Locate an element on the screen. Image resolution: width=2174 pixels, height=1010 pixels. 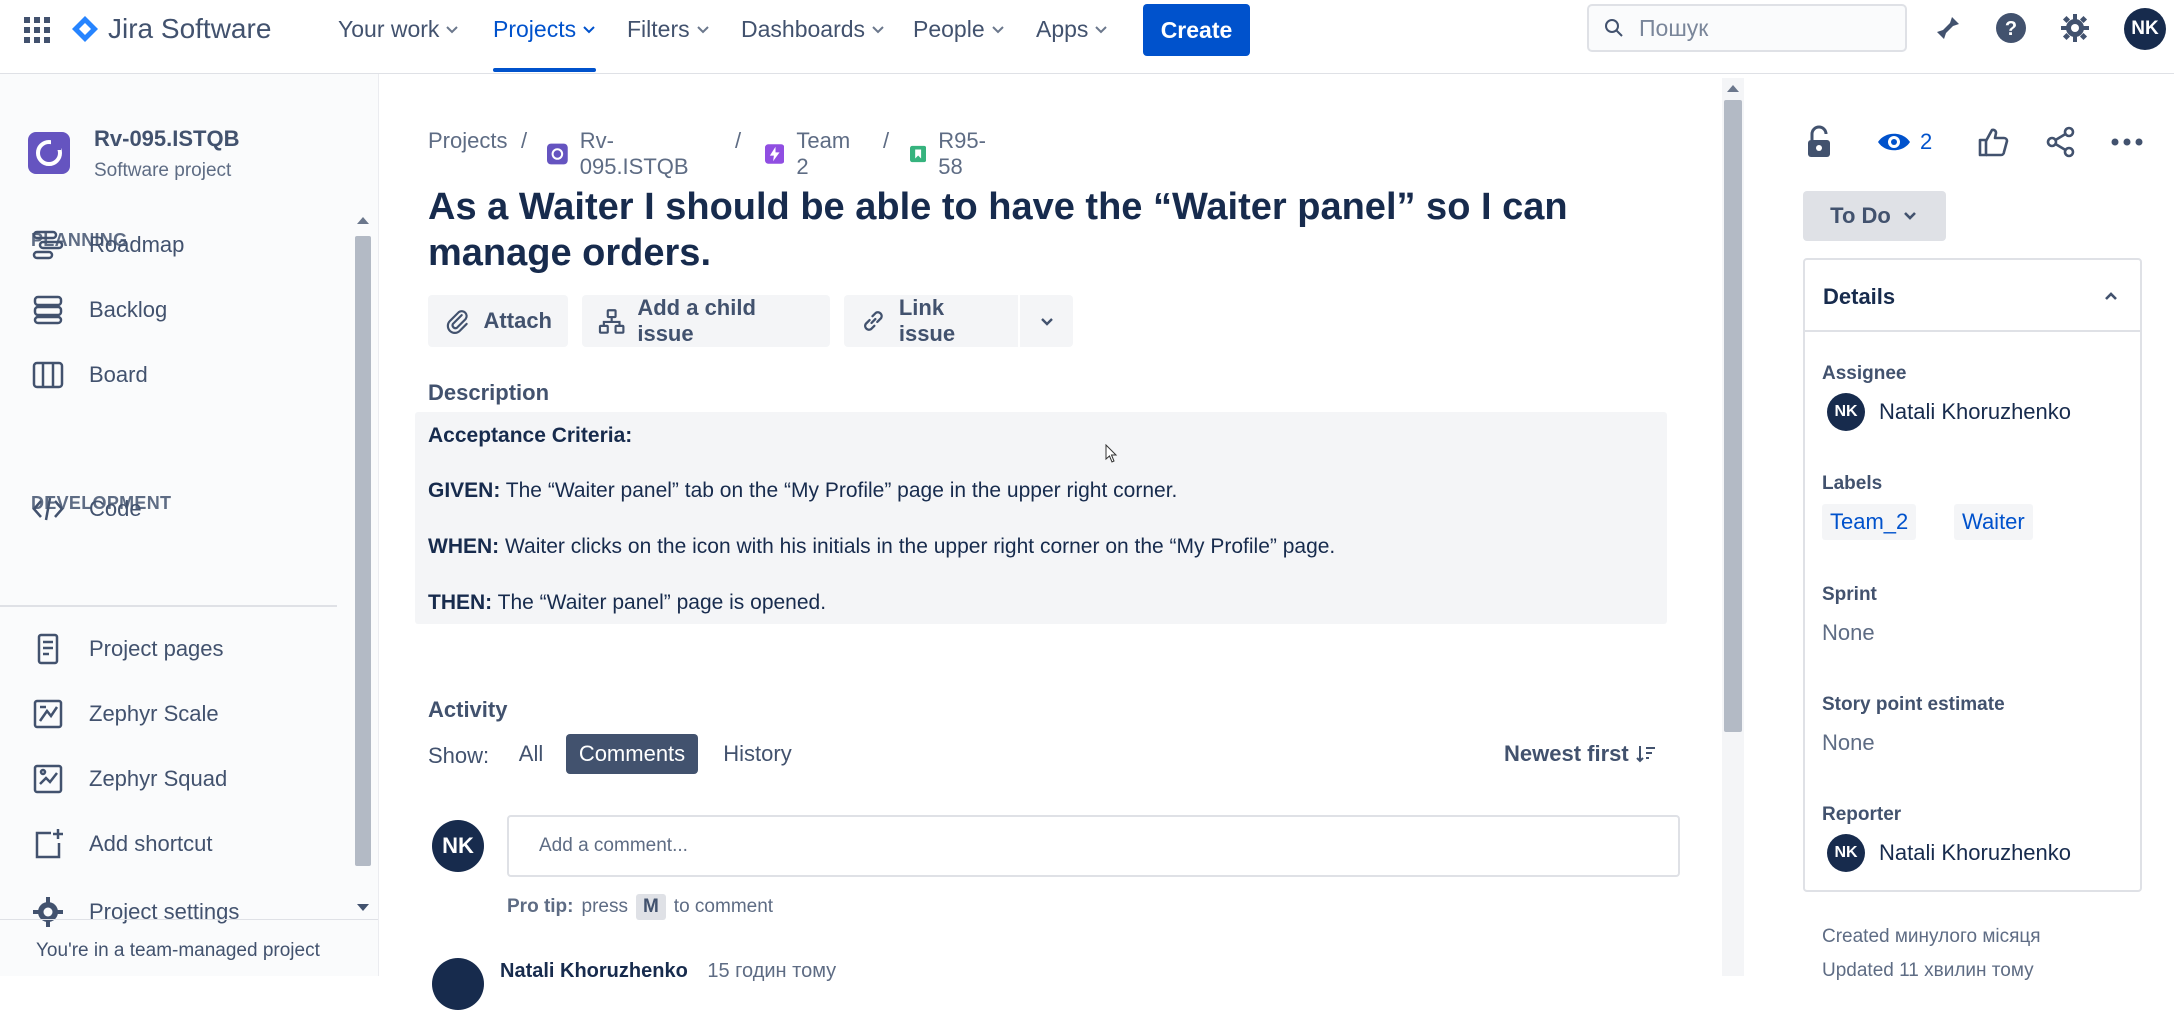
reporter-field: NK Natali Khoruzhenko is located at coordinates (1949, 853).